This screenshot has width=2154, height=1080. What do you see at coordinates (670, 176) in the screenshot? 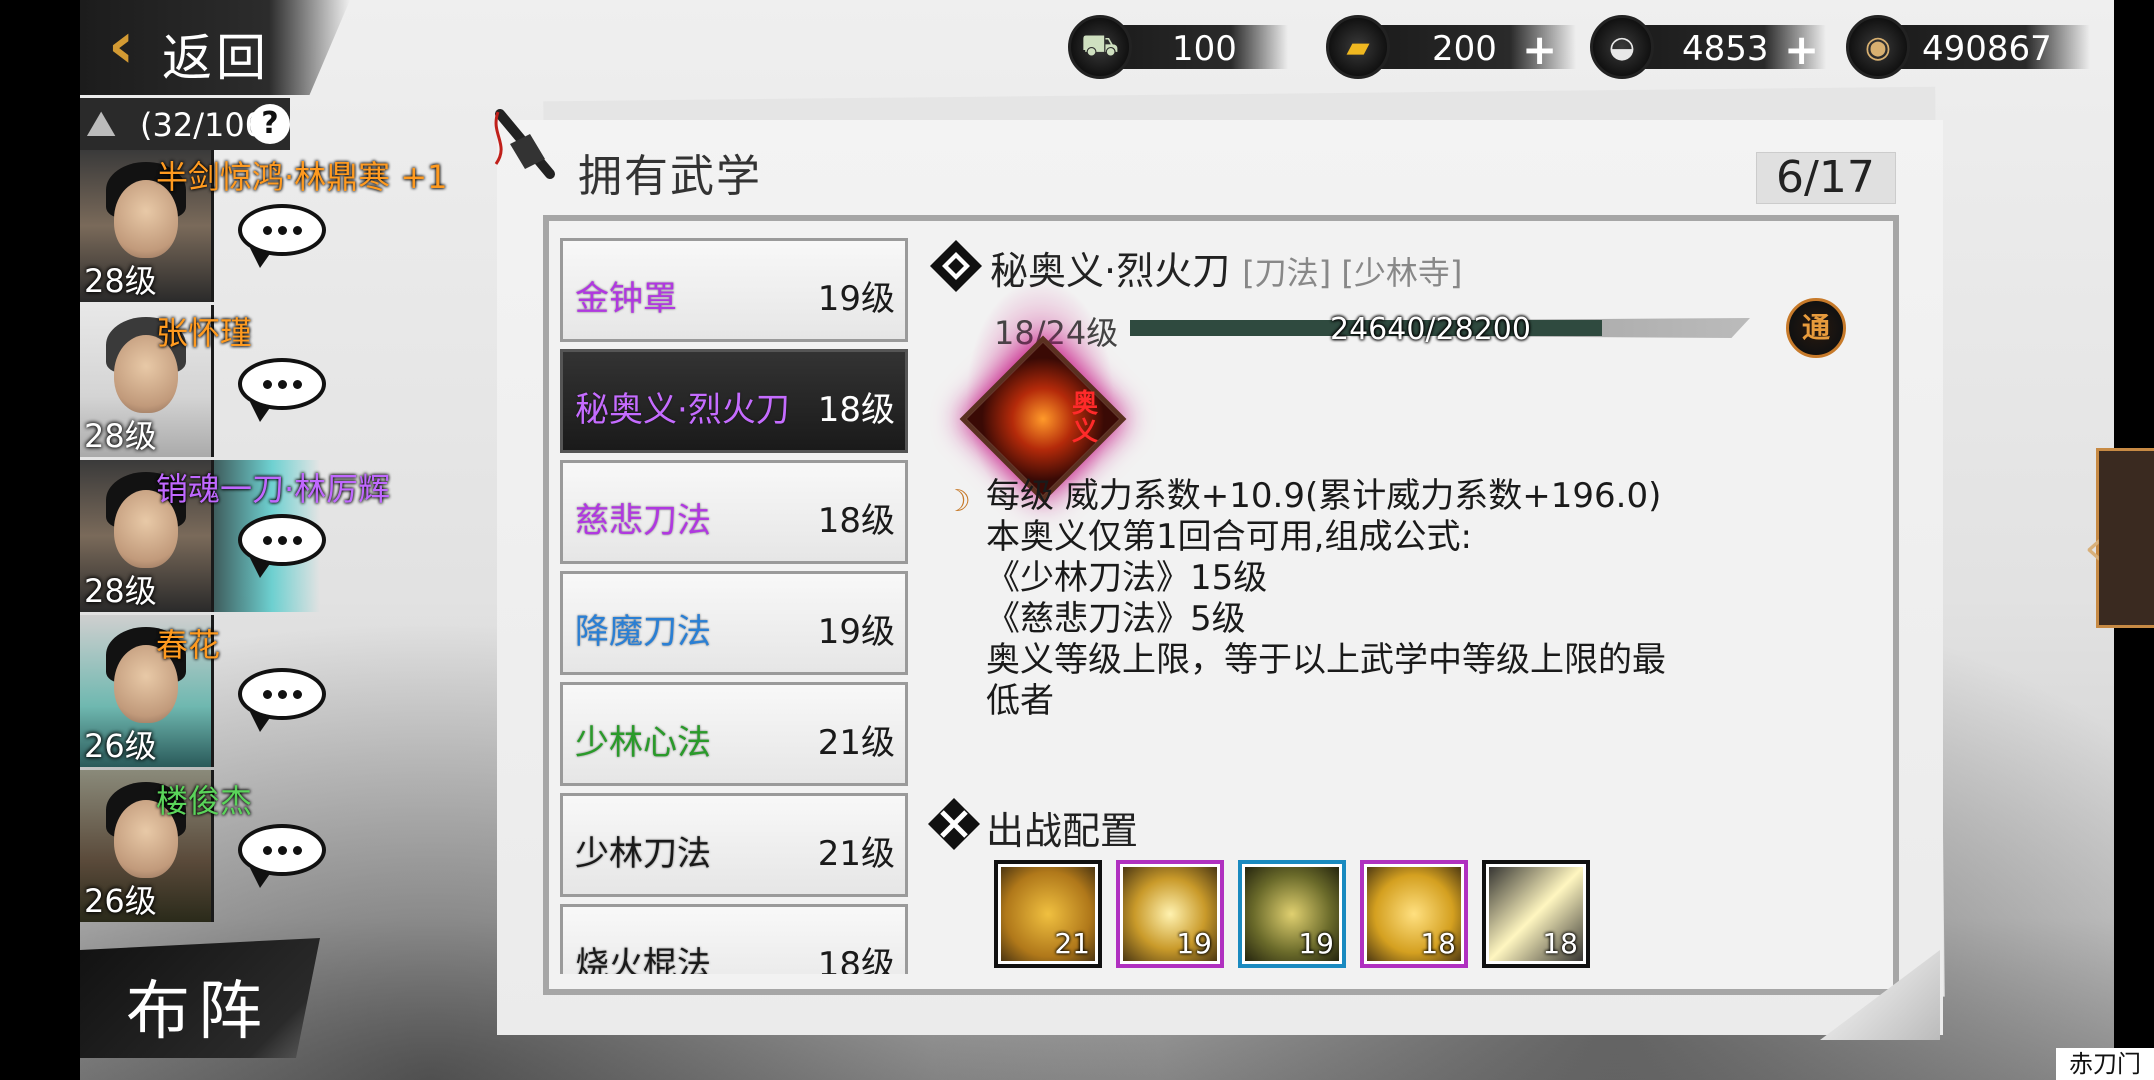
I see `panel-title: 拥有武学` at bounding box center [670, 176].